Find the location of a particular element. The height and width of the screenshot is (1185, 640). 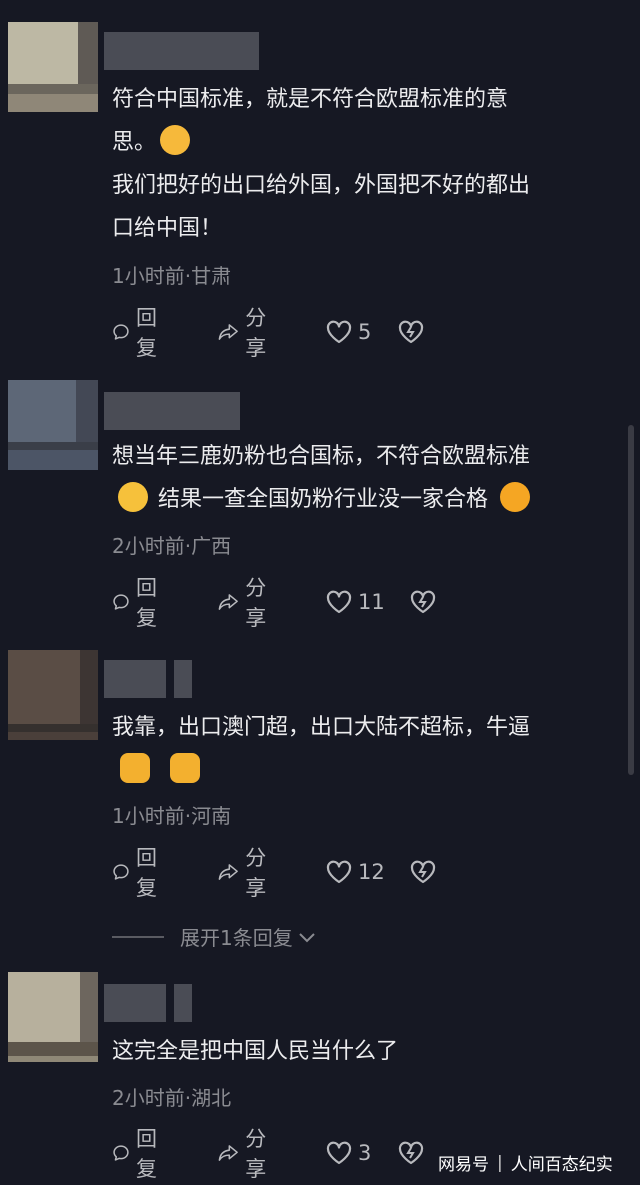

time-location: 2小时前·广西 is located at coordinates (172, 546).